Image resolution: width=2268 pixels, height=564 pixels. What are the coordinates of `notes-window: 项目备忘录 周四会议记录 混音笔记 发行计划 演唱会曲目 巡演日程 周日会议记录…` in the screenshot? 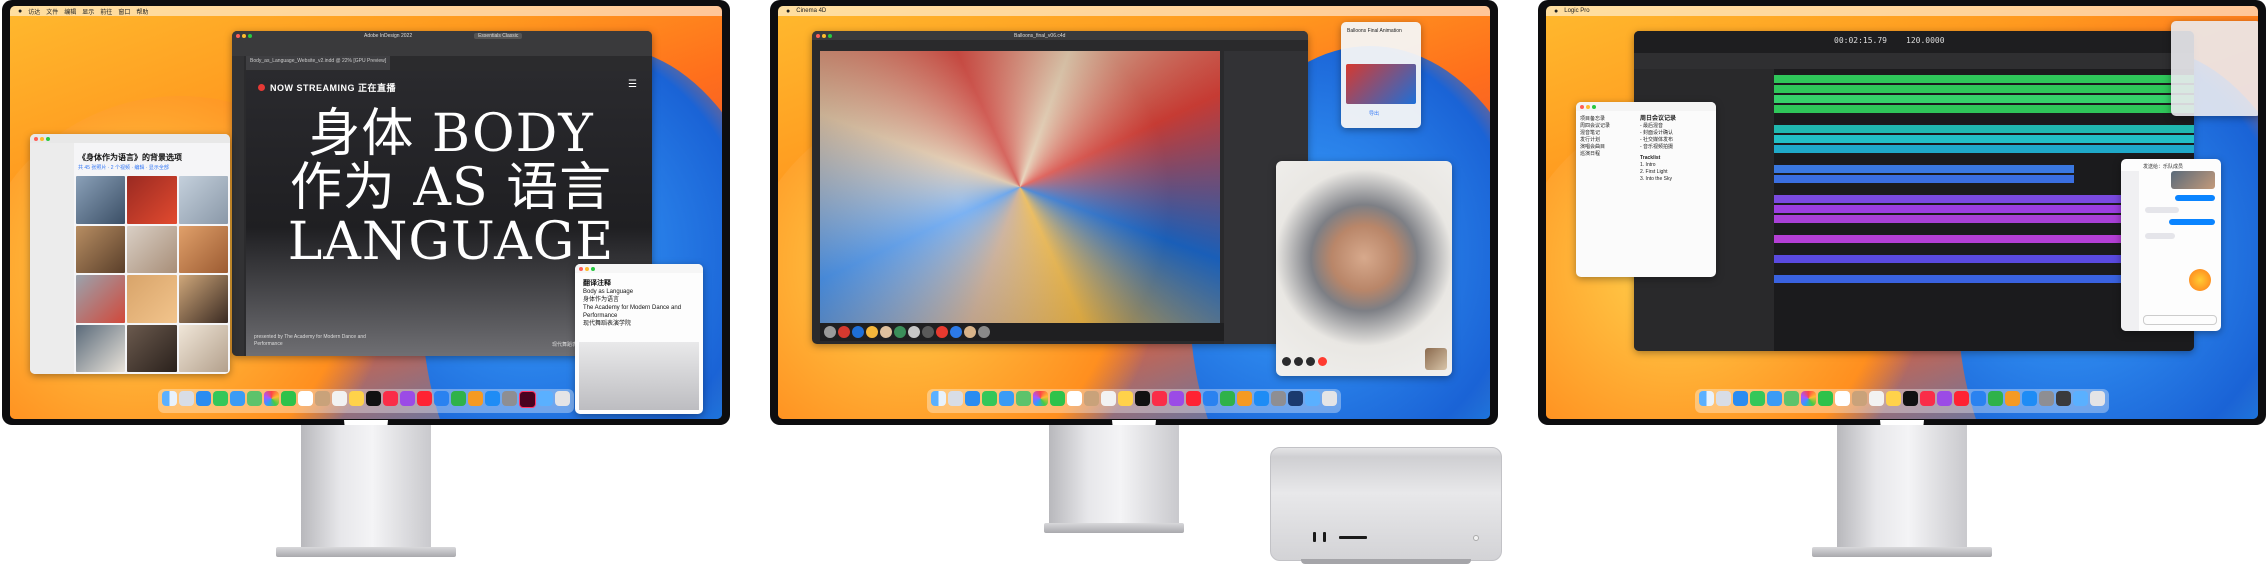 It's located at (1646, 189).